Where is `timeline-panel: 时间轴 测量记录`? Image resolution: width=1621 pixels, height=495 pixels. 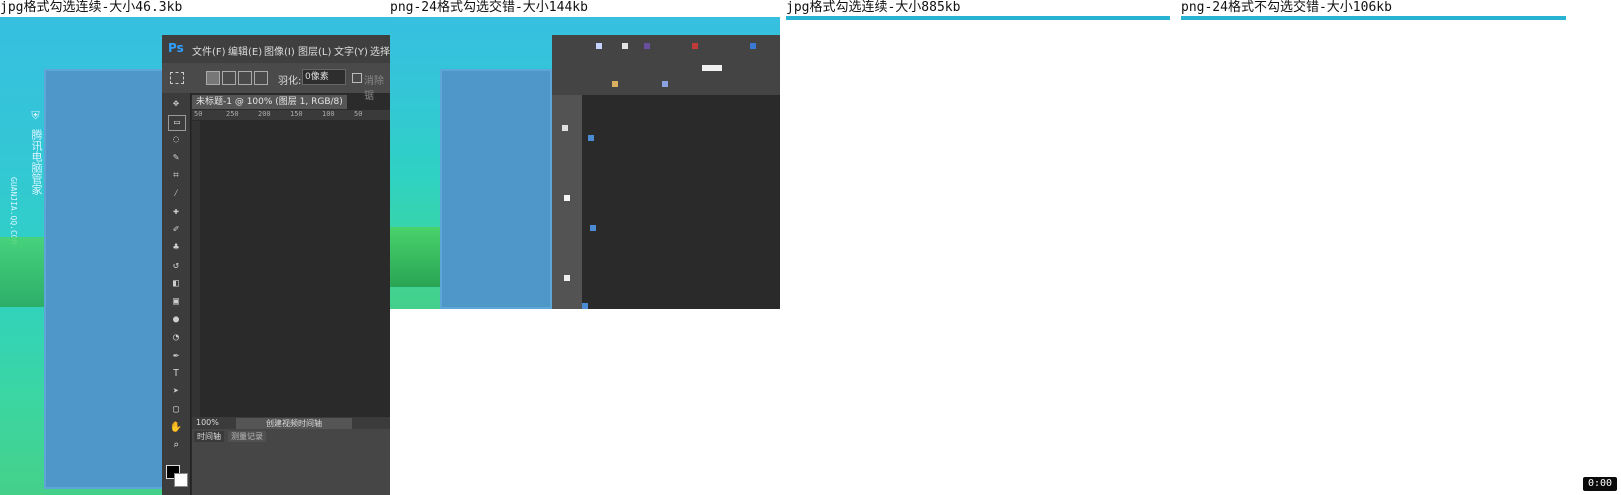 timeline-panel: 时间轴 测量记录 is located at coordinates (291, 462).